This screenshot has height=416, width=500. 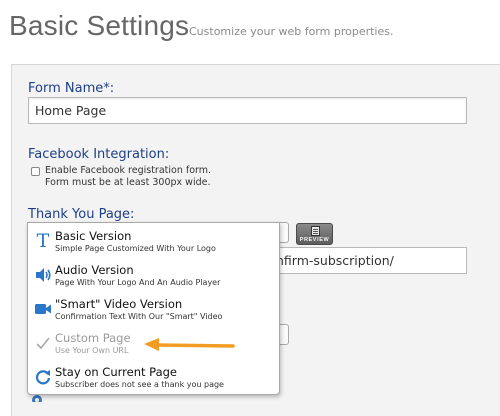 I want to click on option-title: Basic Version, so click(x=93, y=236).